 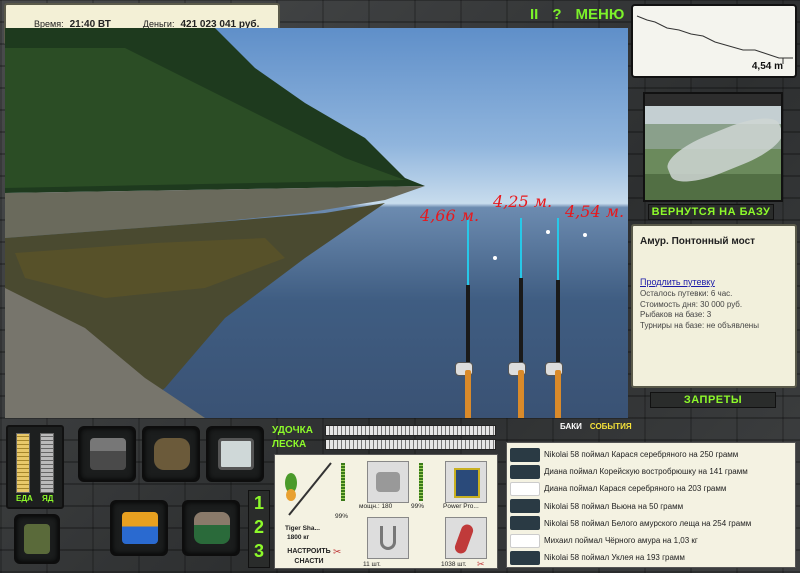 What do you see at coordinates (676, 314) in the screenshot?
I see `anglers-count: Рыбаков на базе: 3` at bounding box center [676, 314].